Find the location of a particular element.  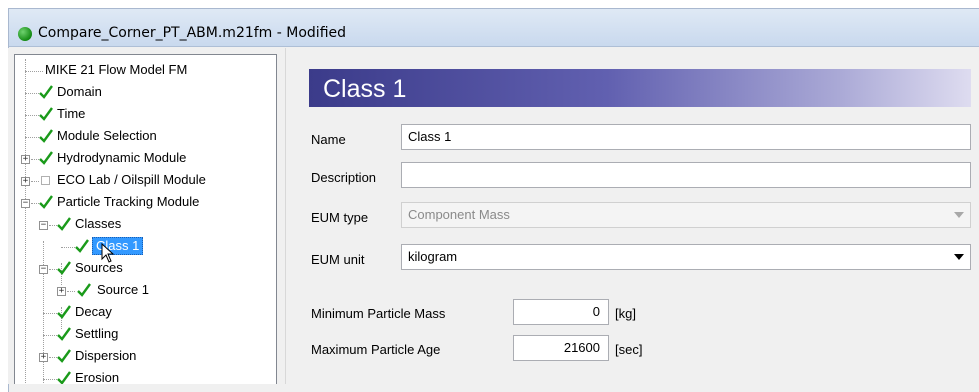

tree-item-label: ECO Lab / Oilspill Module is located at coordinates (131, 179).